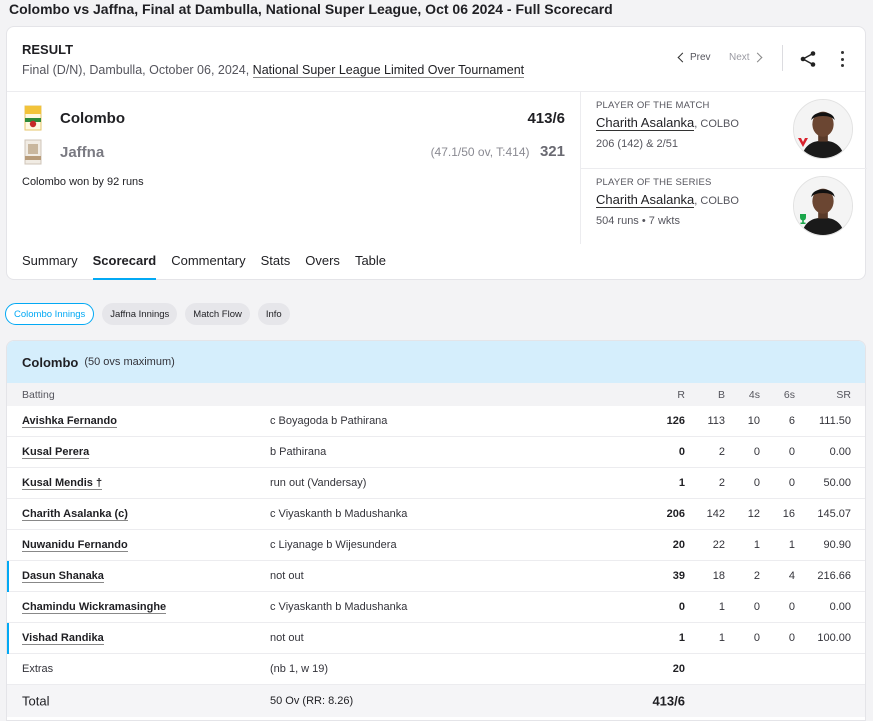 The height and width of the screenshot is (721, 873). I want to click on batter-link: Vishad Randika, so click(63, 638).